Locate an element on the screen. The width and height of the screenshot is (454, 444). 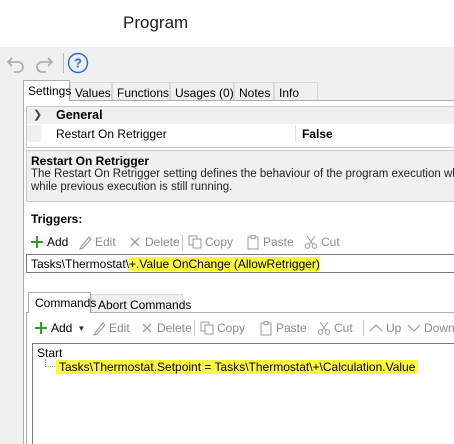
add-command-button: Add ▼ is located at coordinates (59, 328).